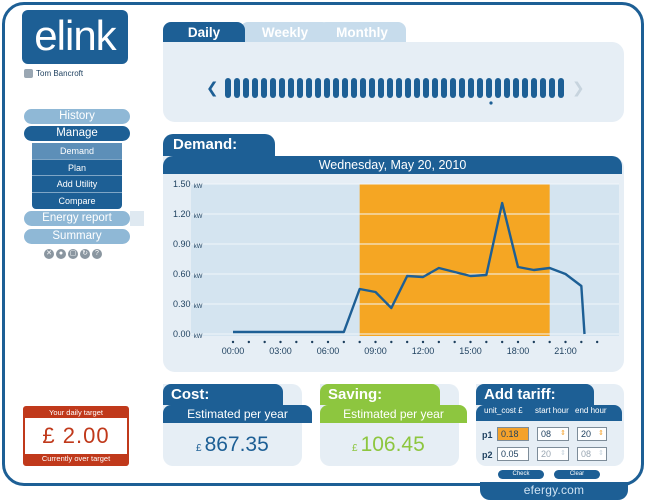 The height and width of the screenshot is (502, 650). What do you see at coordinates (578, 88) in the screenshot?
I see `chevron-right-icon: ❯` at bounding box center [578, 88].